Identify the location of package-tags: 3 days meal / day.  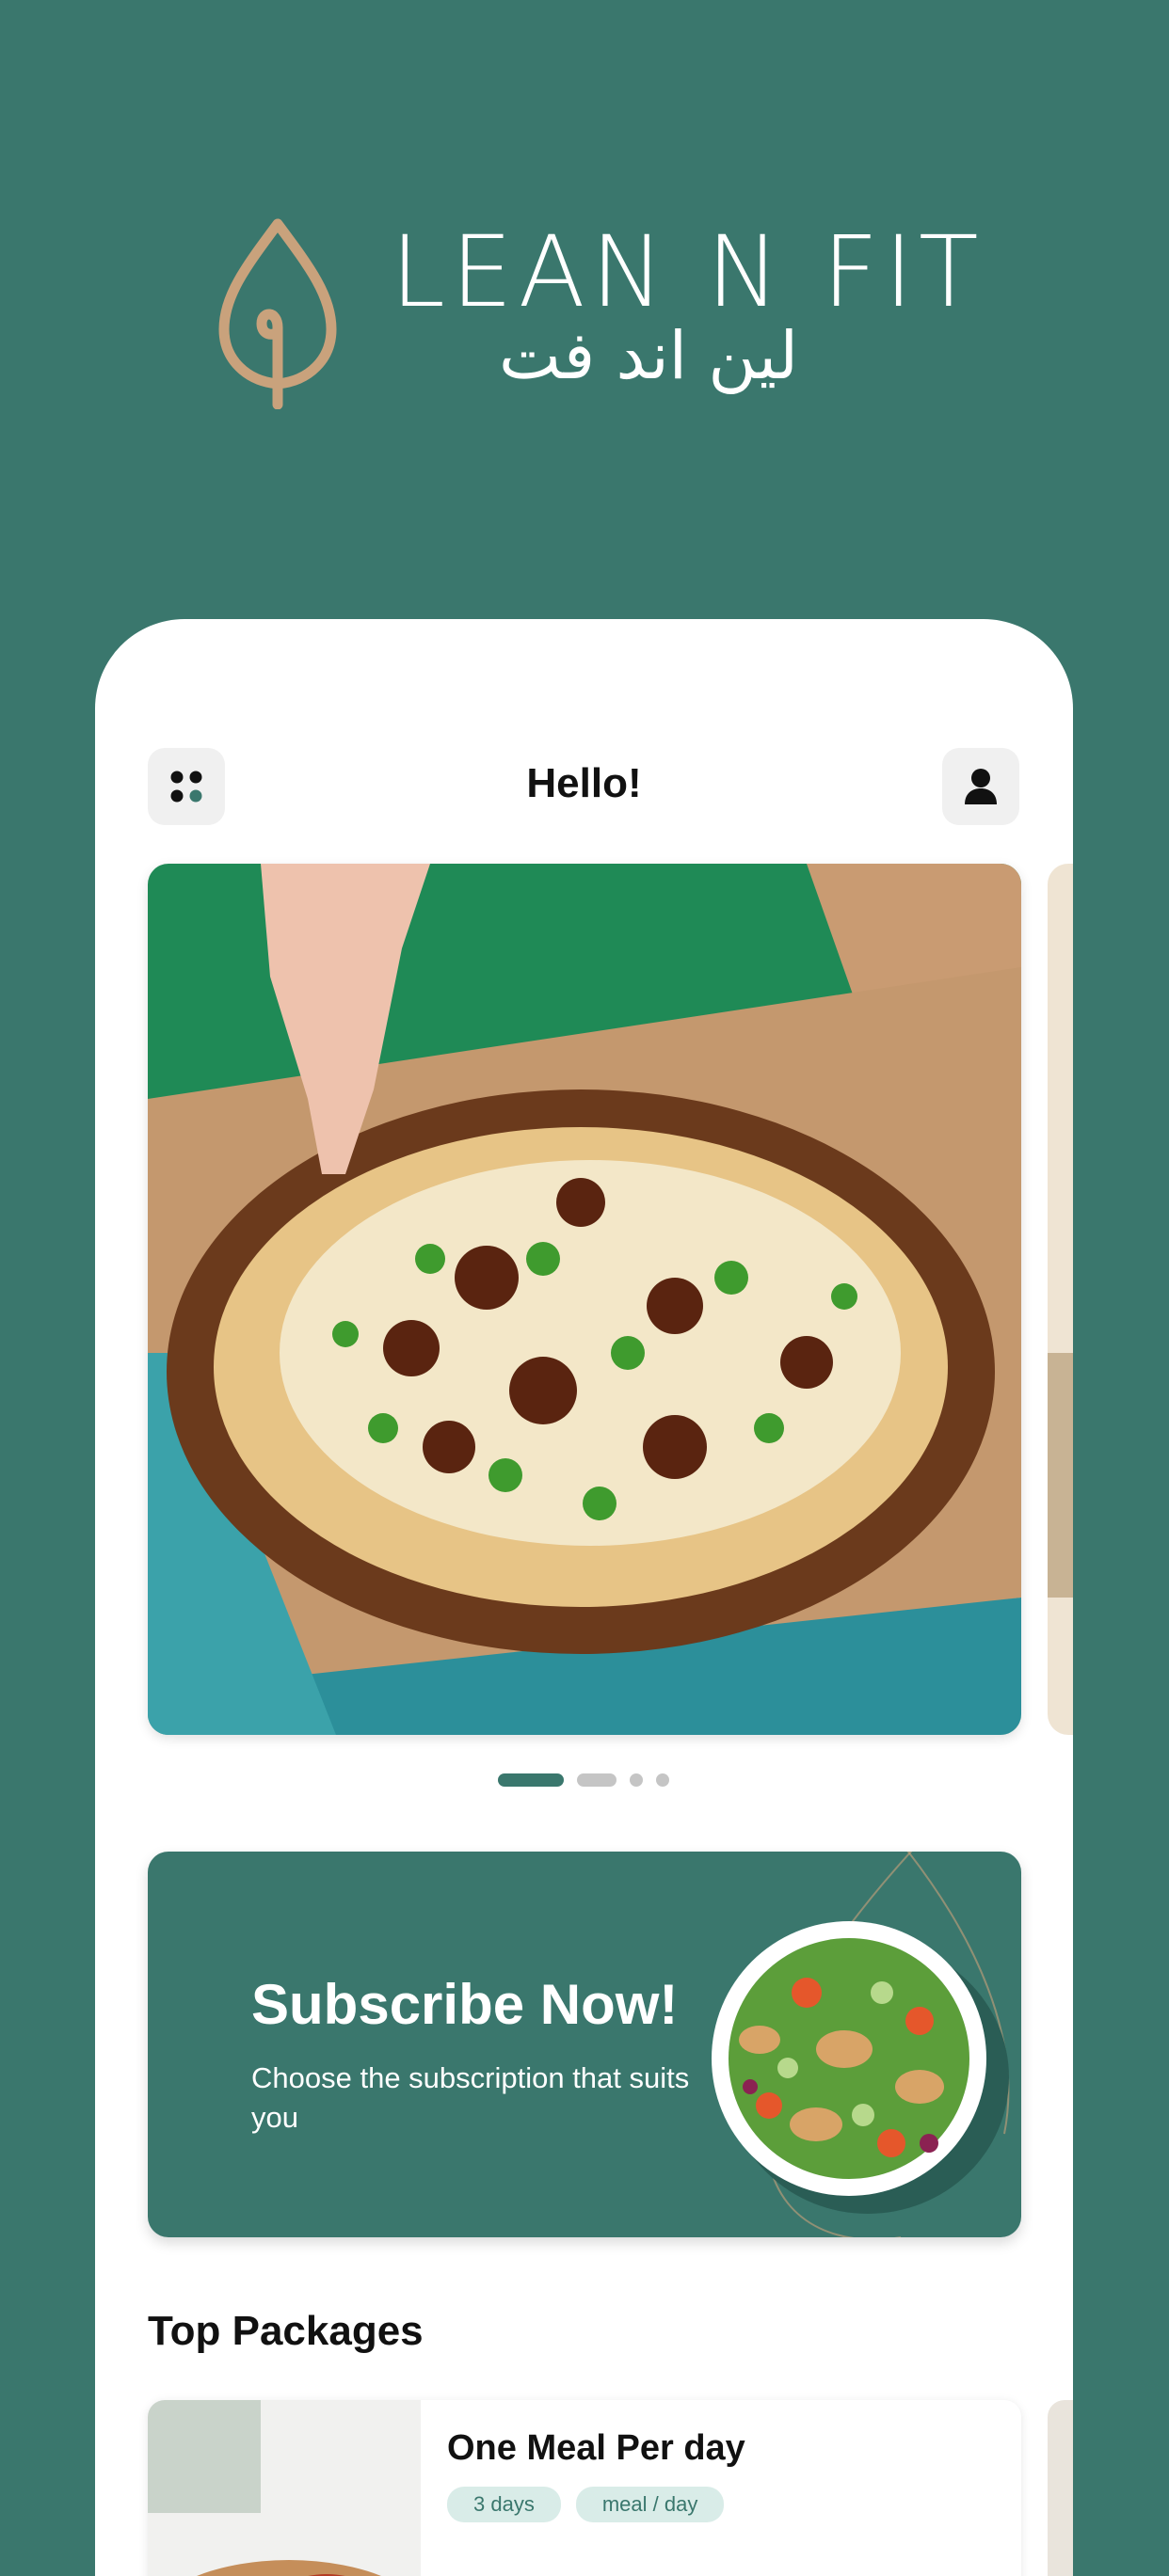
(586, 2504).